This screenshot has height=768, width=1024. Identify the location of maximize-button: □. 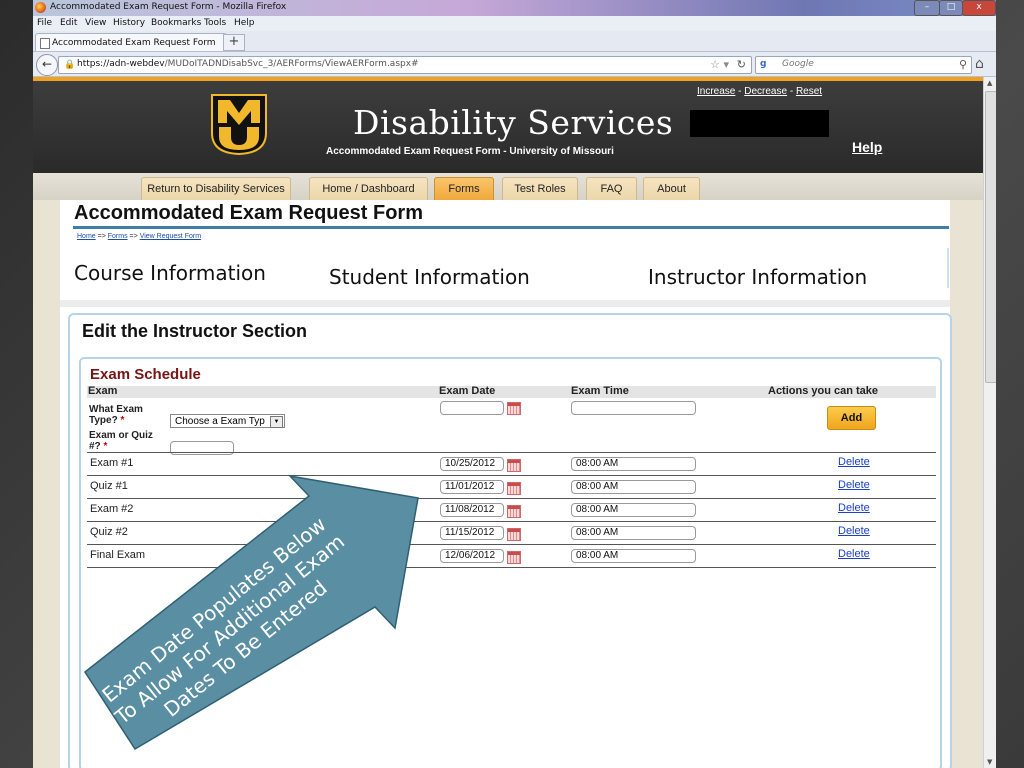
(951, 8).